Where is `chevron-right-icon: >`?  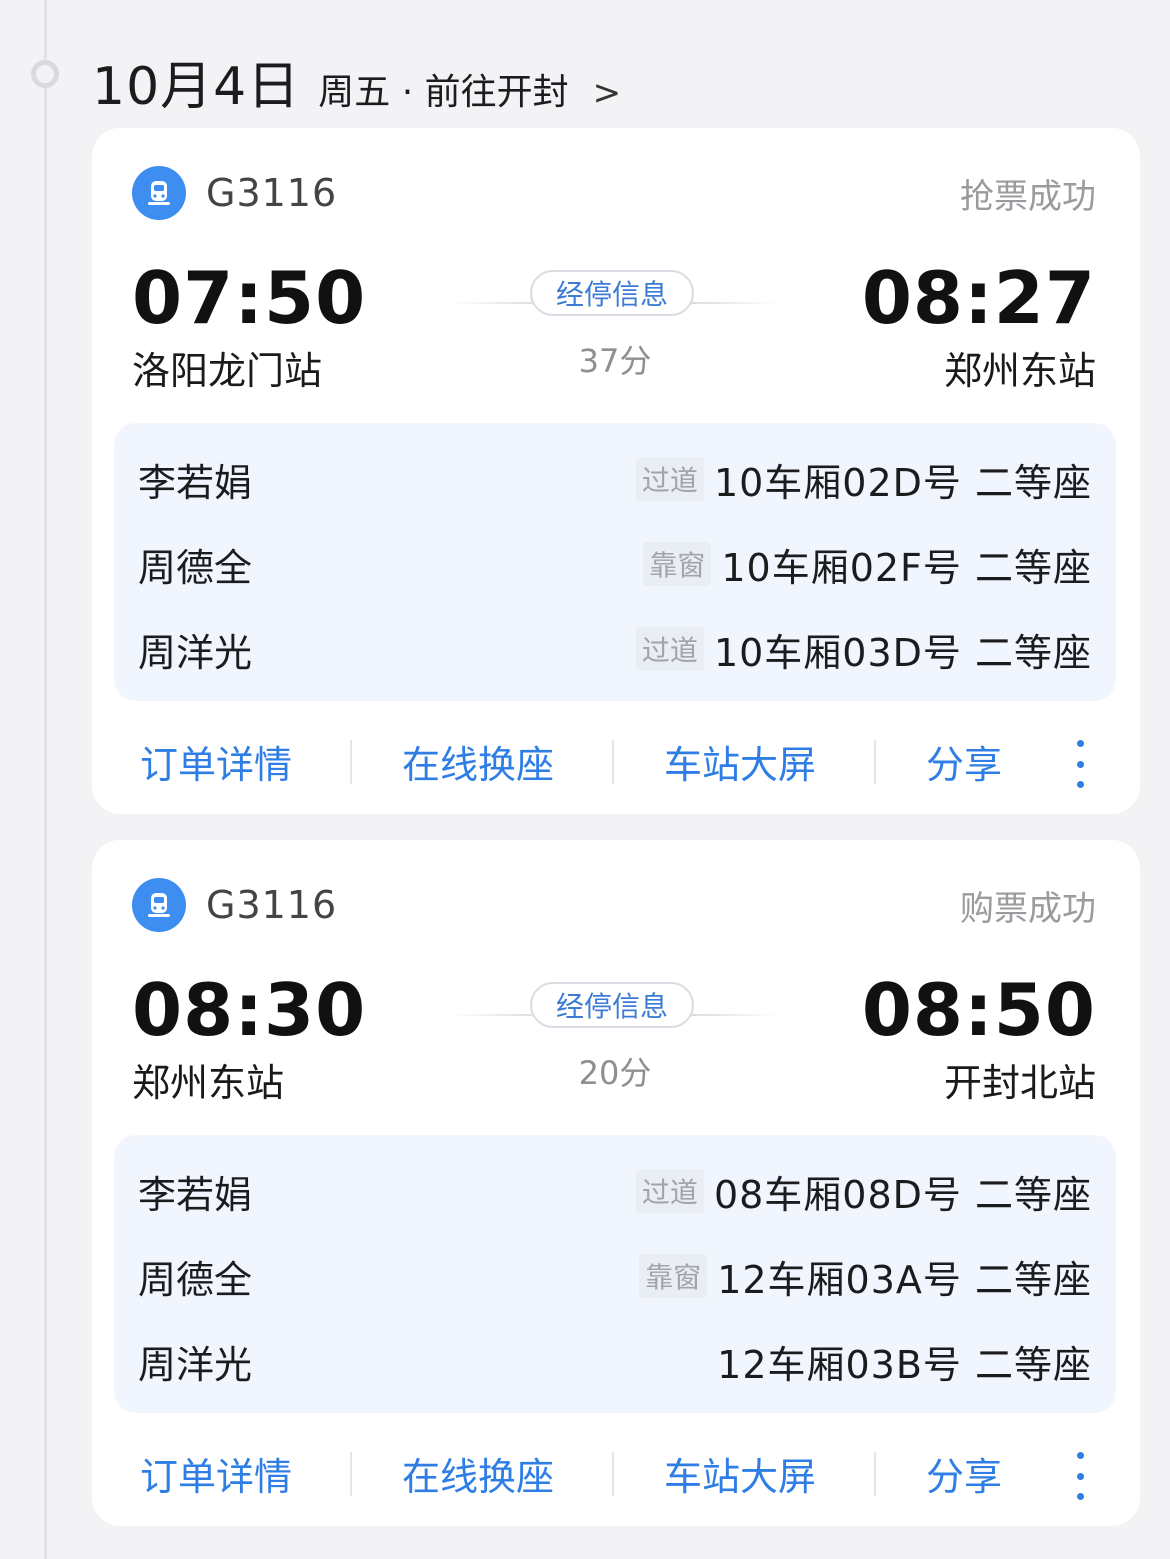 chevron-right-icon: > is located at coordinates (607, 93).